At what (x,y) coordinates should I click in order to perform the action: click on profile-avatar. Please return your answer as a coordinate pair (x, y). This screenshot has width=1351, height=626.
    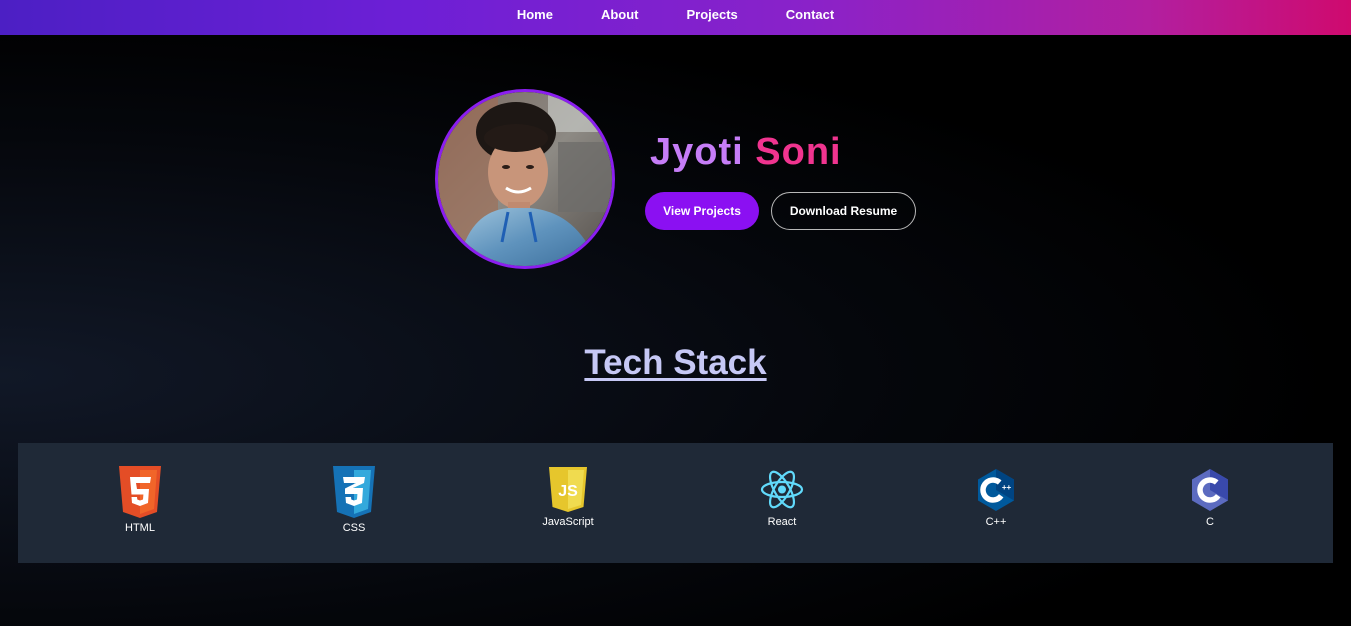
    Looking at the image, I should click on (525, 179).